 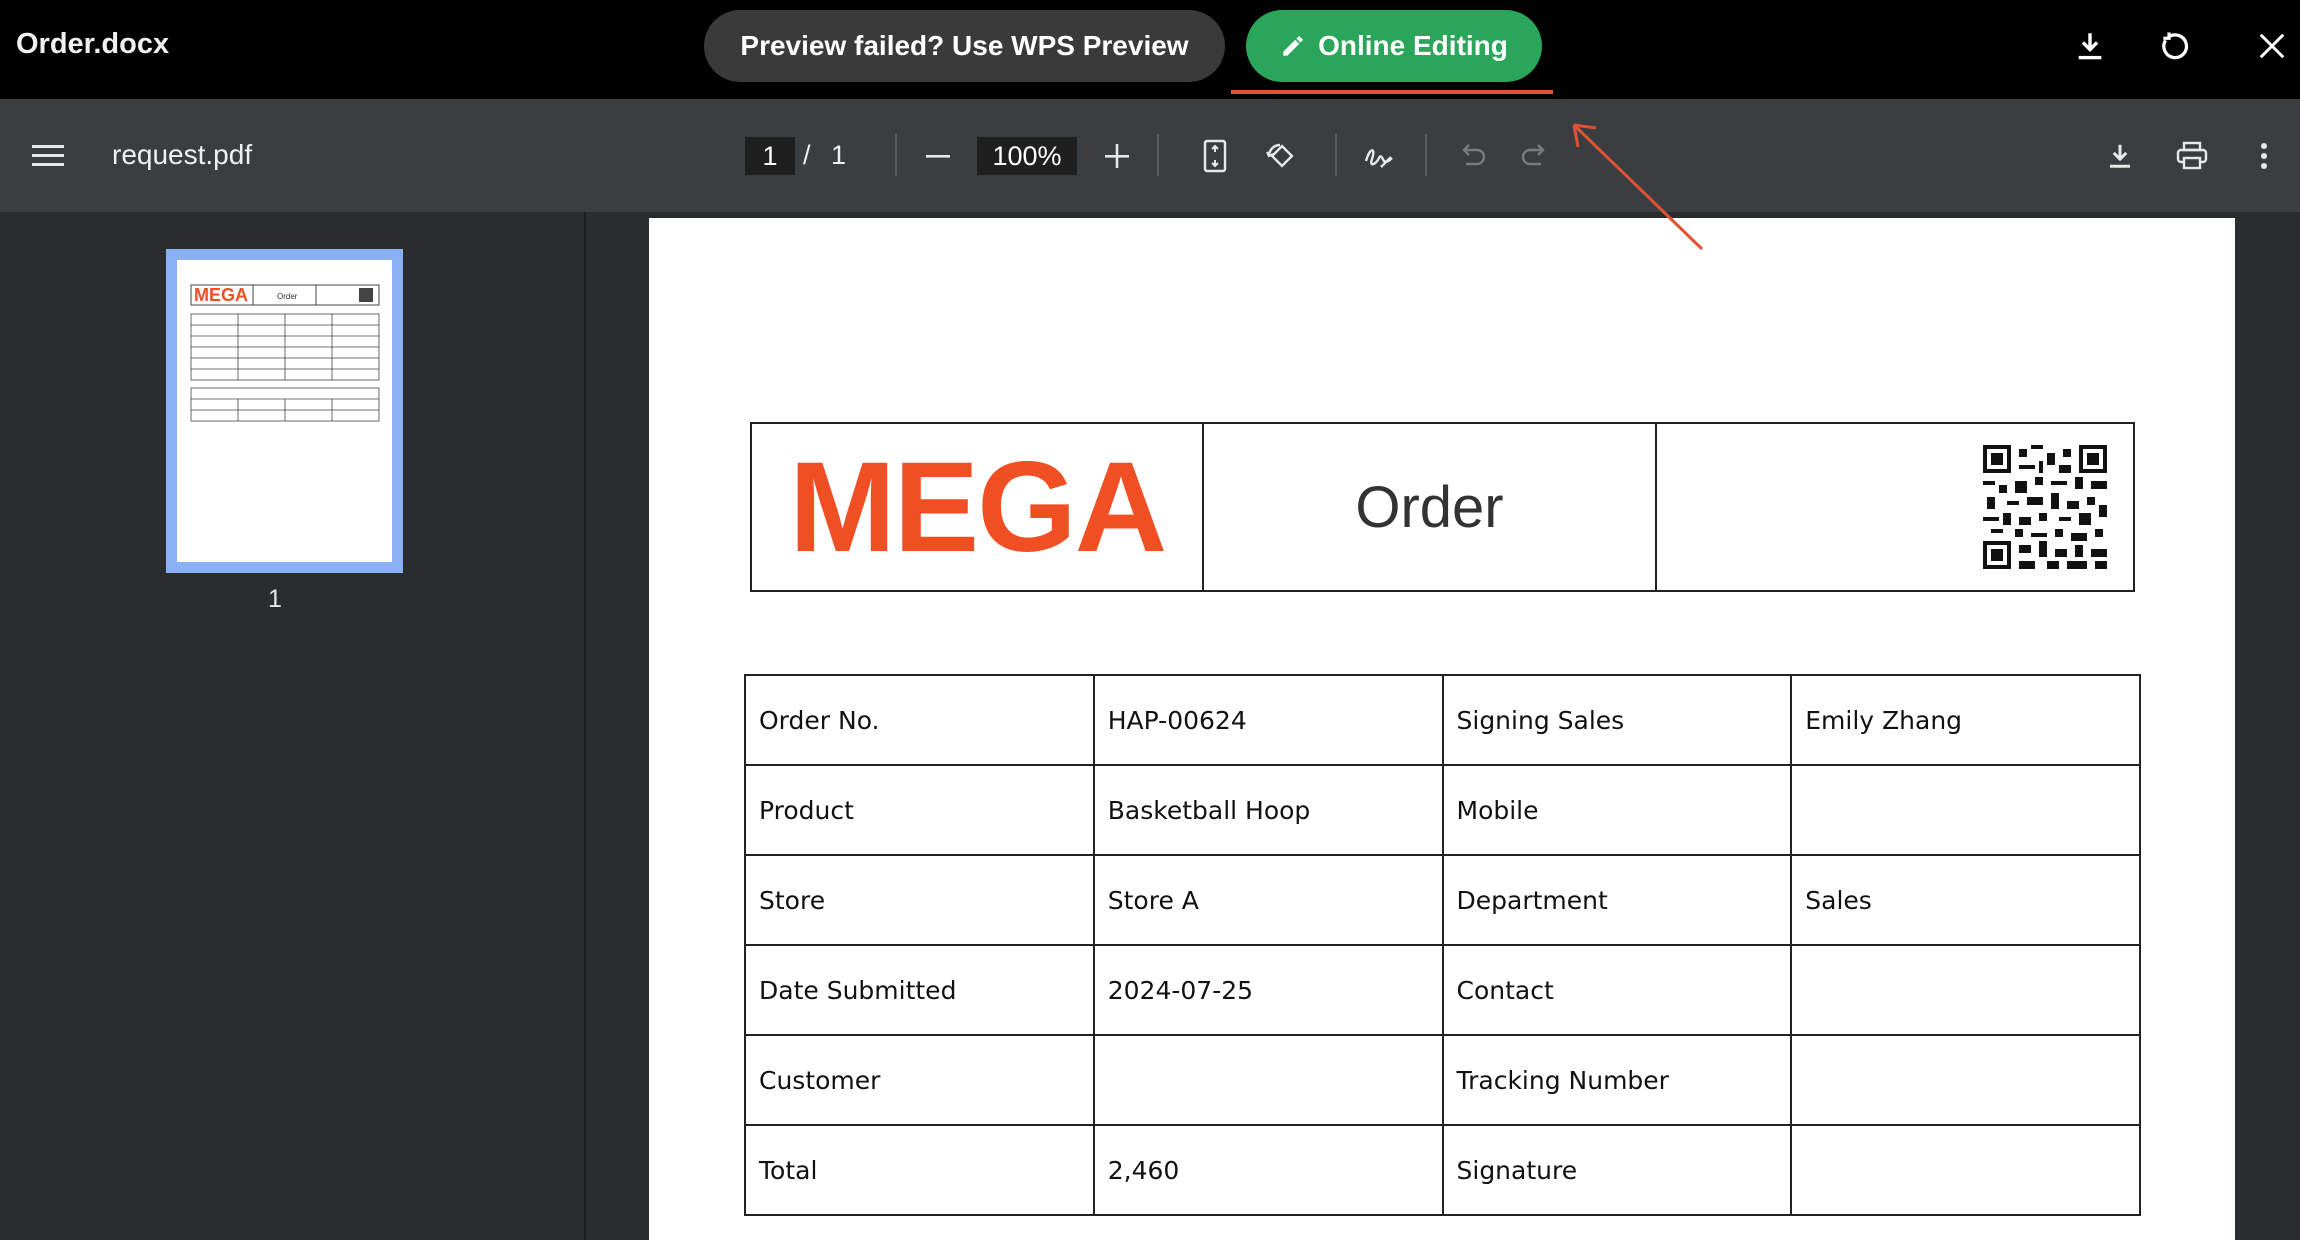 I want to click on page-thumbnail: MEGA Order, so click(x=284, y=411).